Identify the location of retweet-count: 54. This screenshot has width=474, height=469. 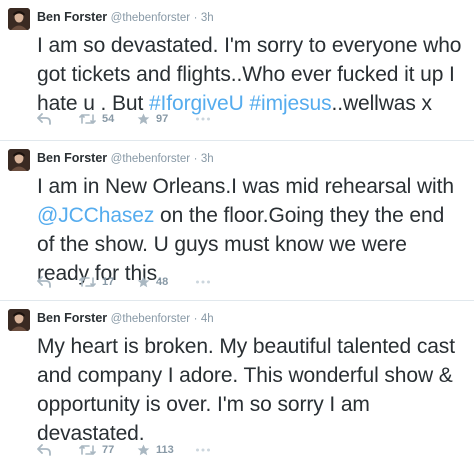
(108, 119).